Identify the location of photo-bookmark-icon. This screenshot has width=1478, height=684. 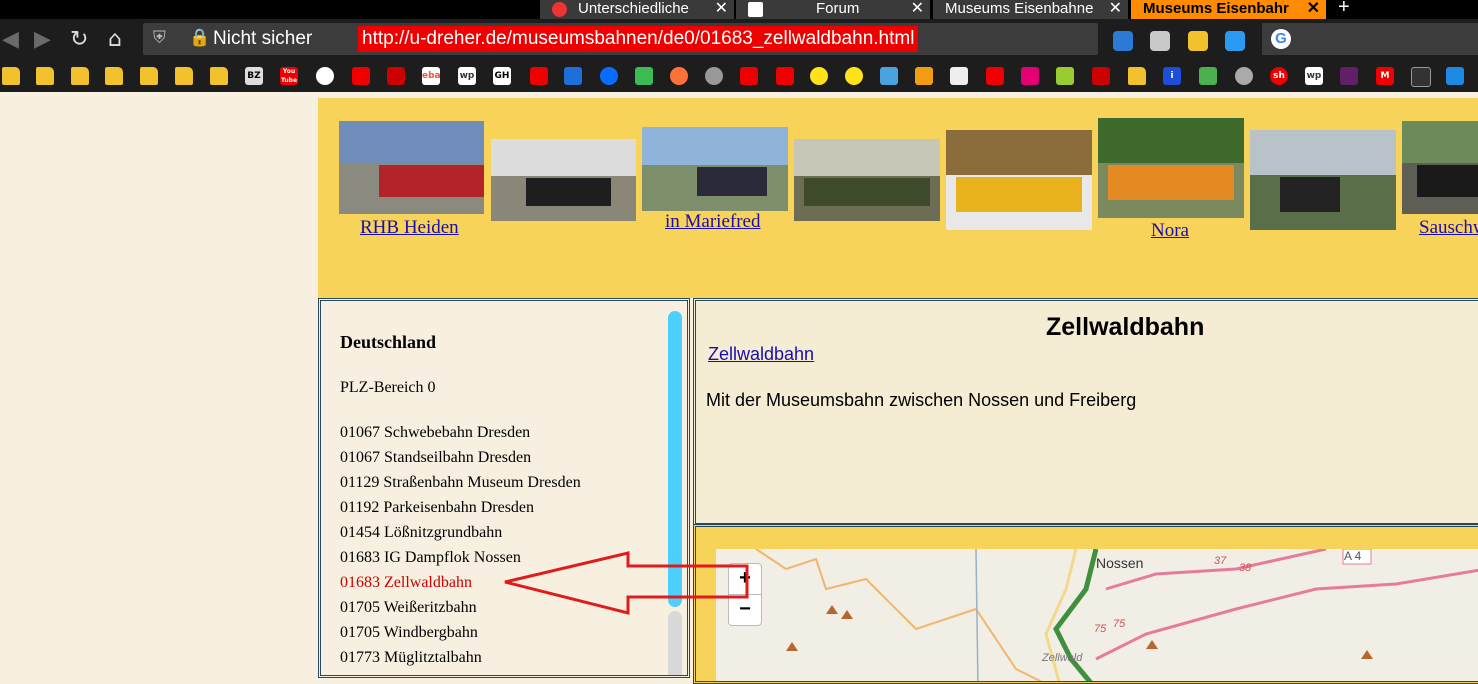
(889, 76).